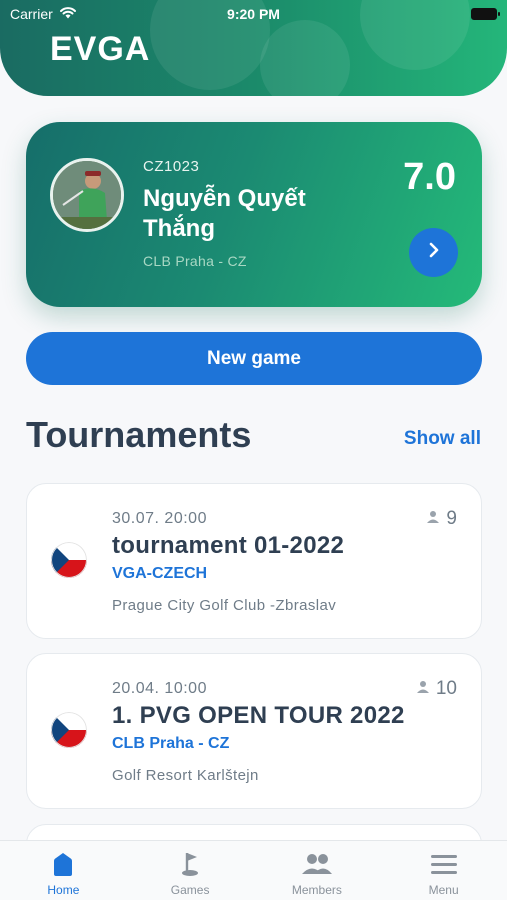 The height and width of the screenshot is (900, 507). I want to click on status-time: 9:20 PM, so click(253, 14).